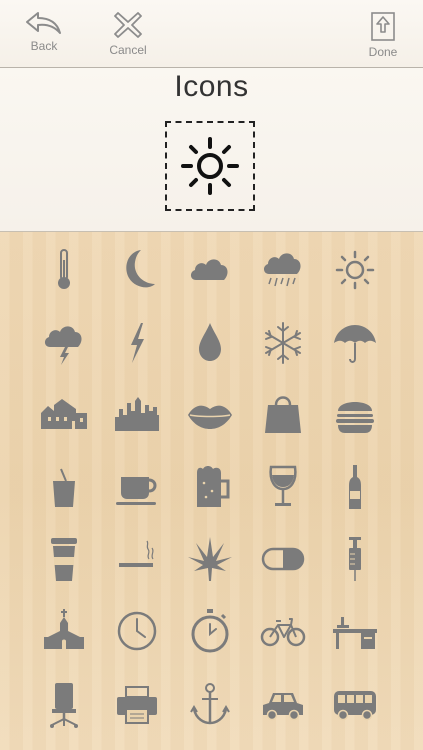 This screenshot has width=423, height=750. What do you see at coordinates (210, 415) in the screenshot?
I see `lips-icon` at bounding box center [210, 415].